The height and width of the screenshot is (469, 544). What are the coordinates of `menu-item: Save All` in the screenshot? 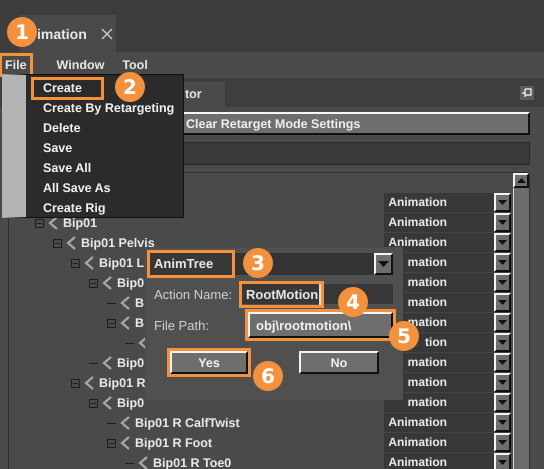 It's located at (104, 168).